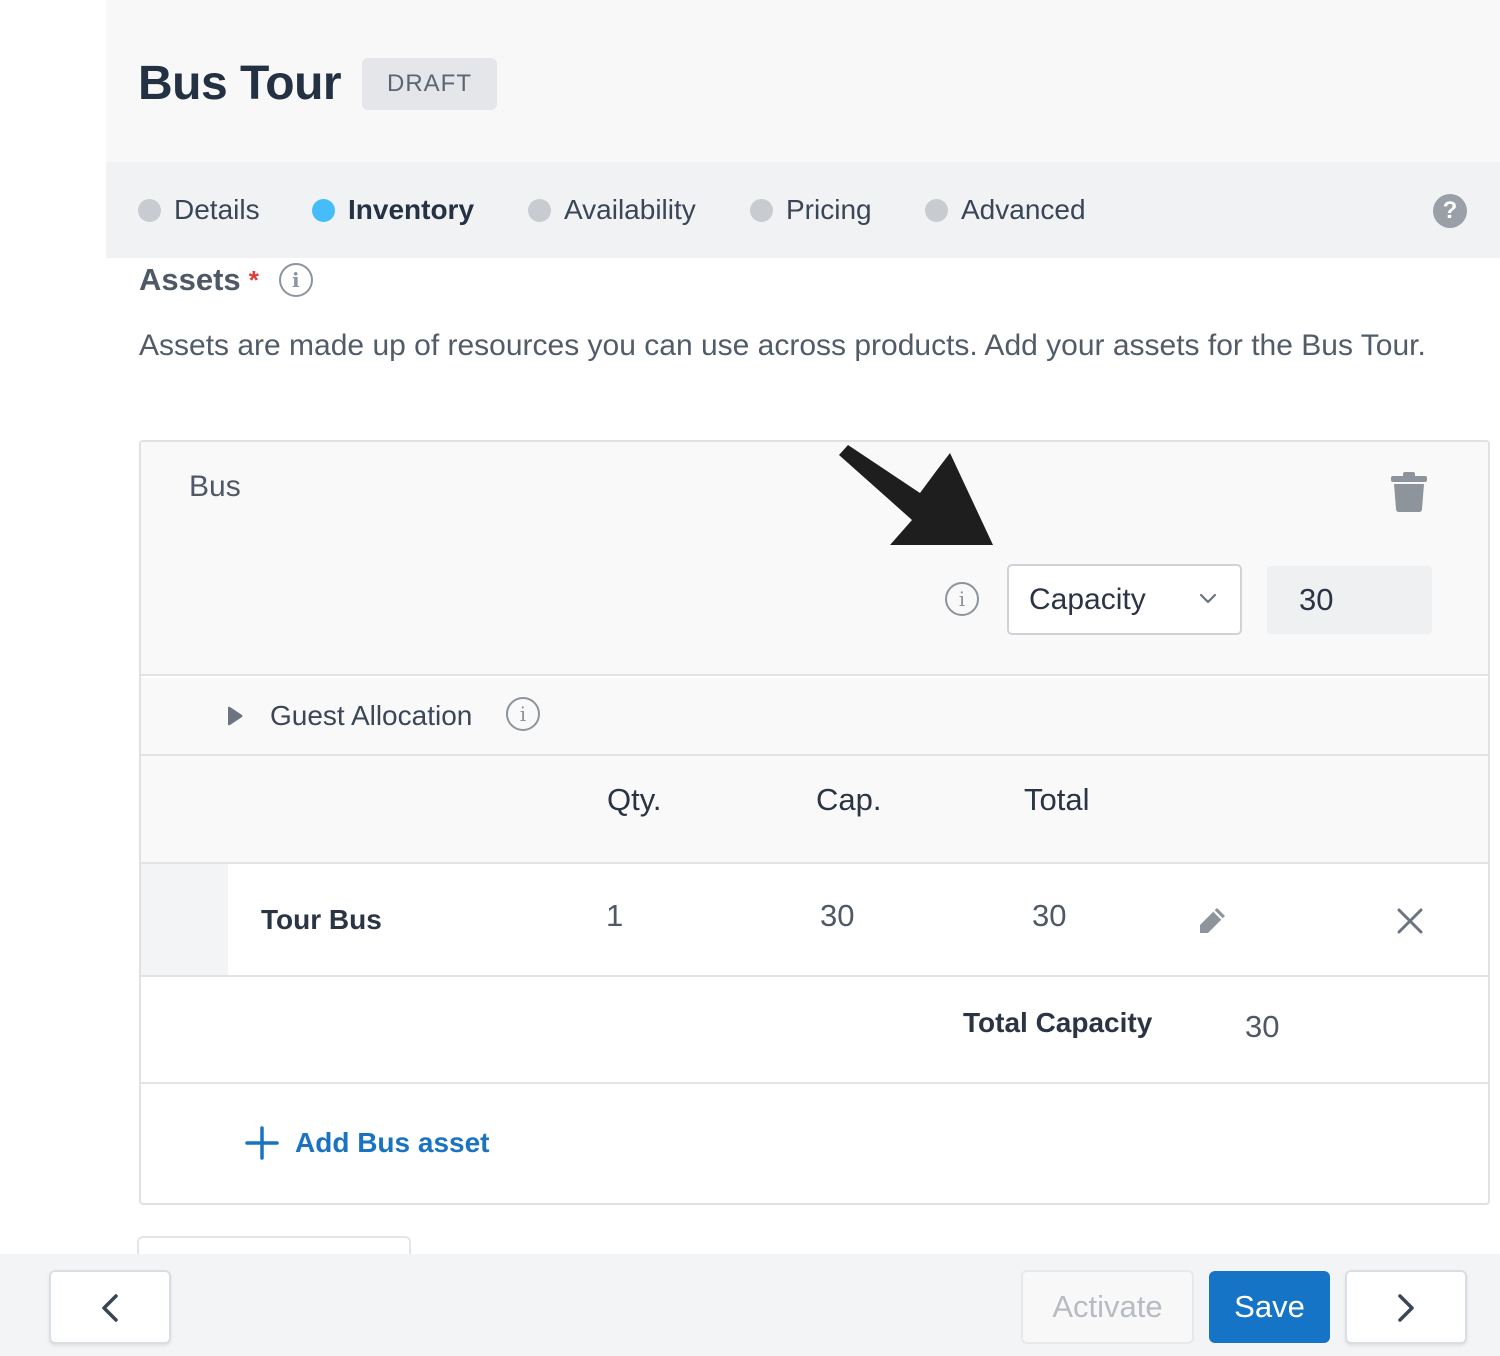 The width and height of the screenshot is (1500, 1356). I want to click on tab-label: Availability, so click(630, 209).